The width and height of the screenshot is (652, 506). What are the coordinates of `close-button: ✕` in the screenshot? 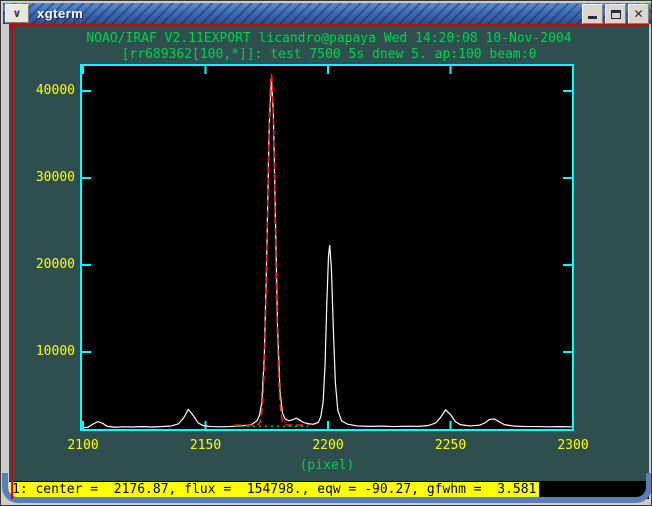 It's located at (638, 14).